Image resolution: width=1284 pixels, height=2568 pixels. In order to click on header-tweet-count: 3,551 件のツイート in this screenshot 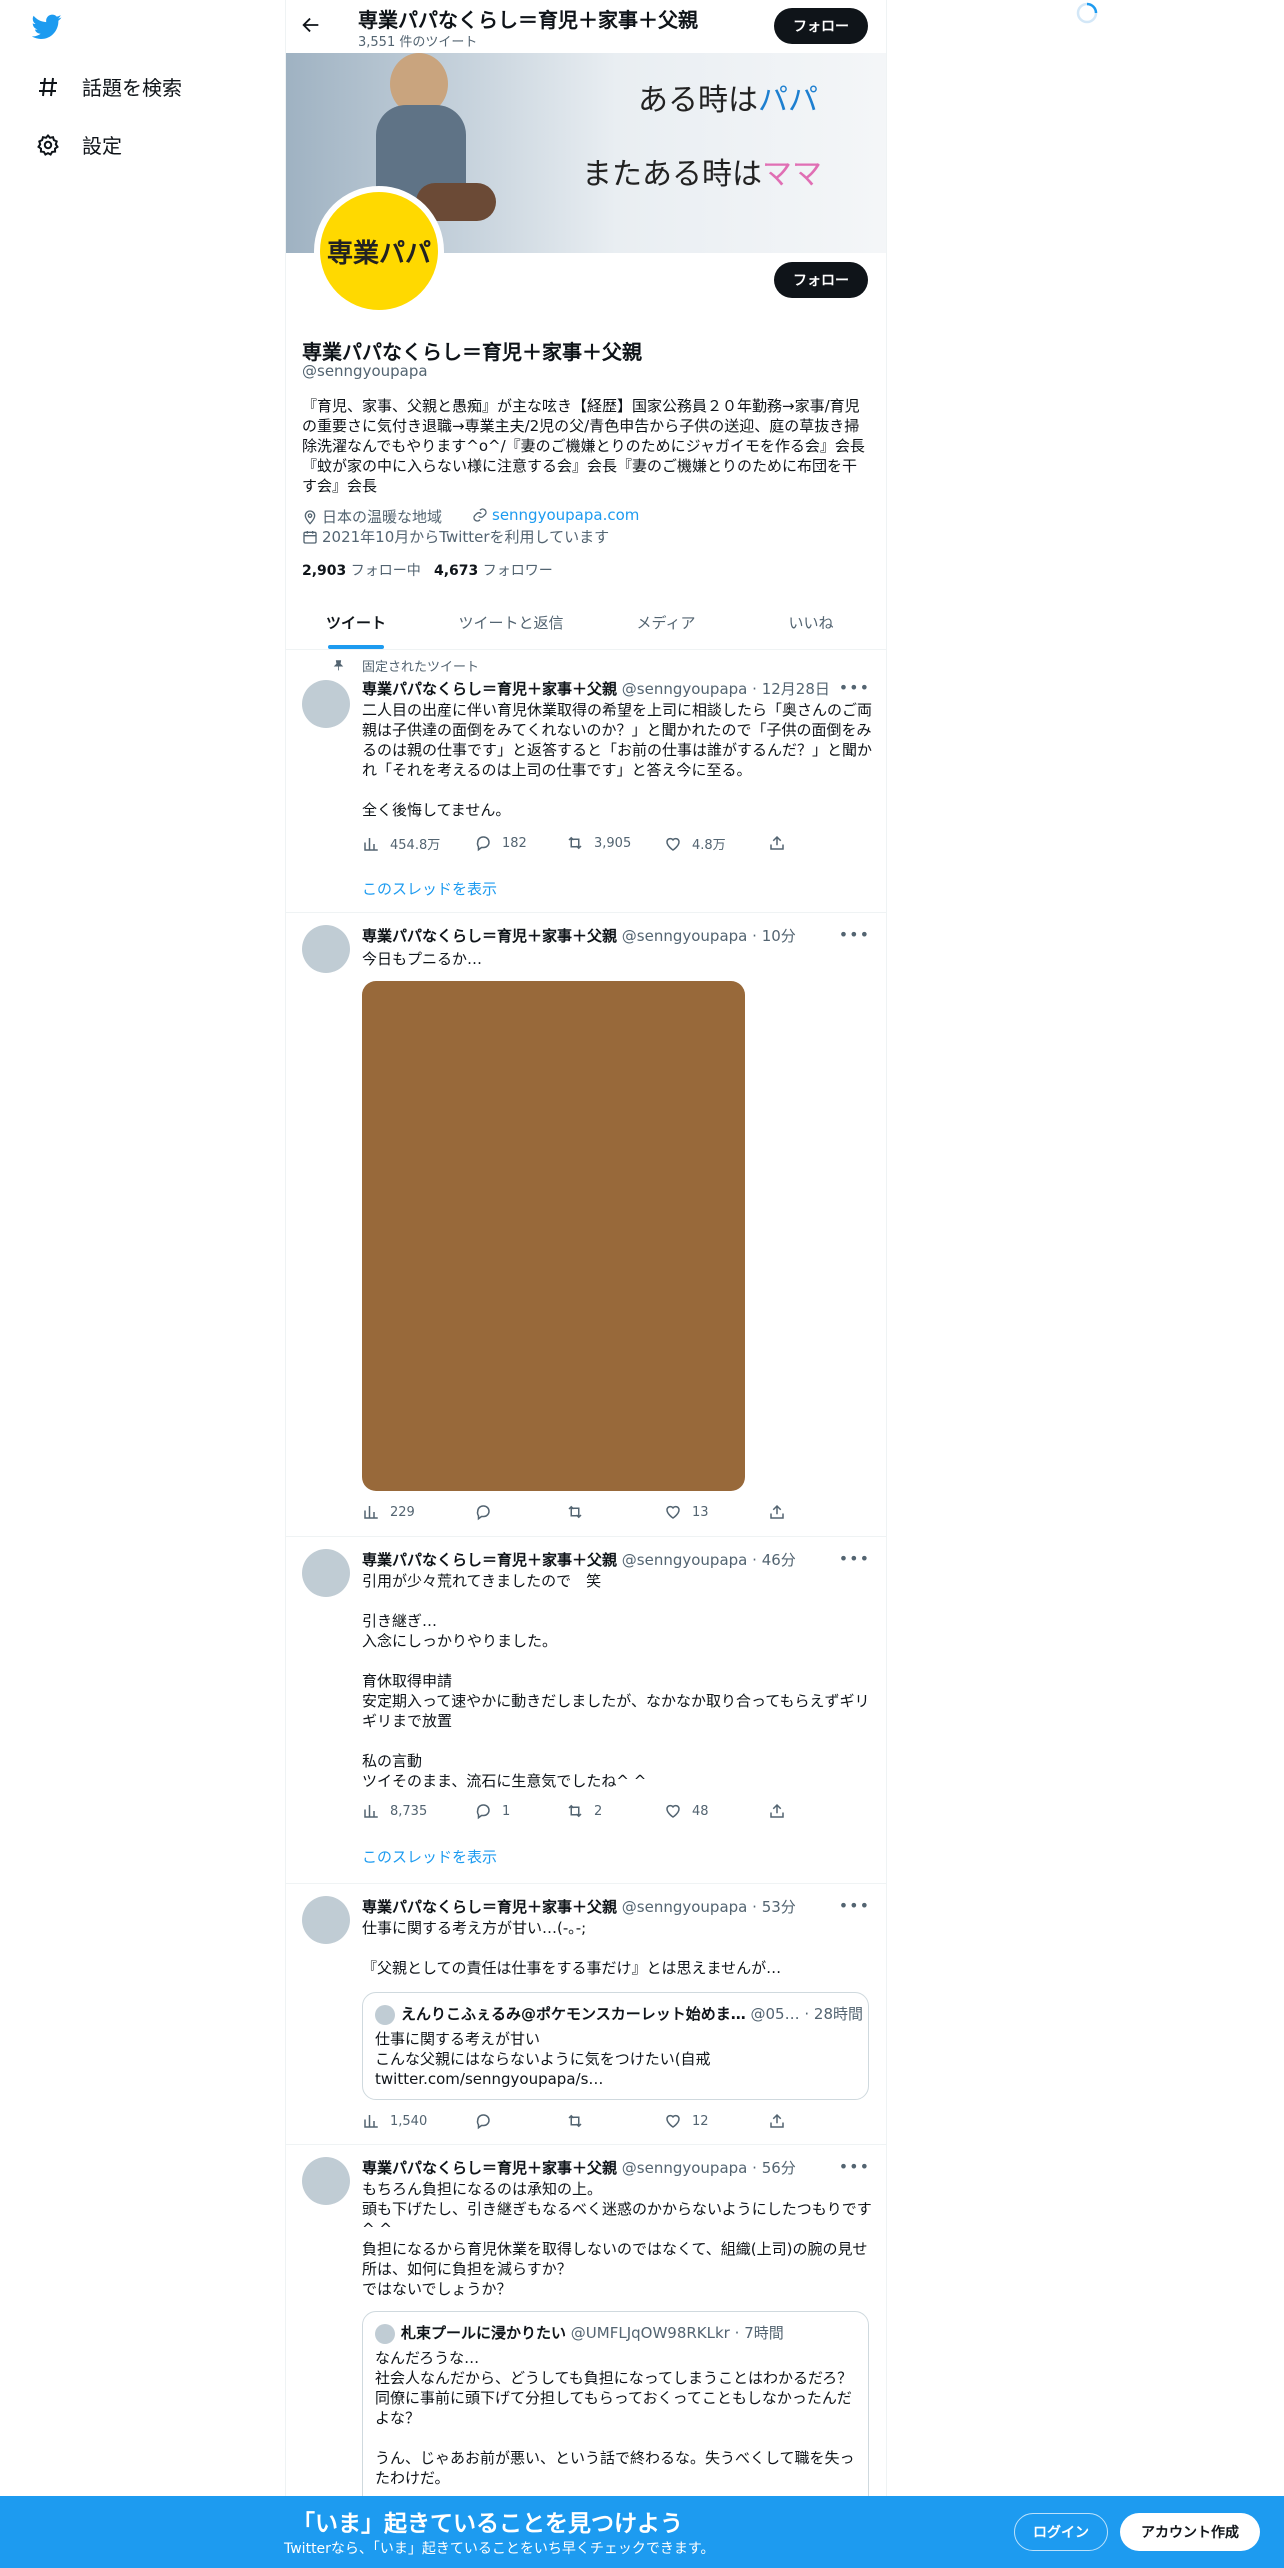, I will do `click(418, 42)`.